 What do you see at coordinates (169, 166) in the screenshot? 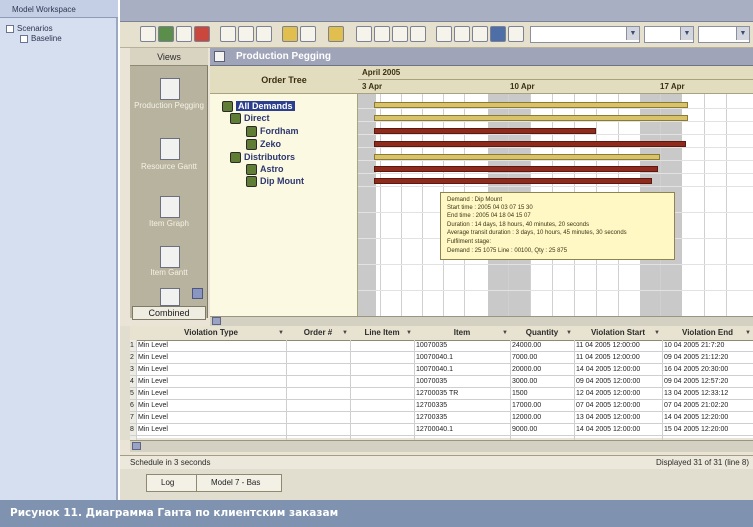
I see `view-label-resource-gantt: Resource Gantt` at bounding box center [169, 166].